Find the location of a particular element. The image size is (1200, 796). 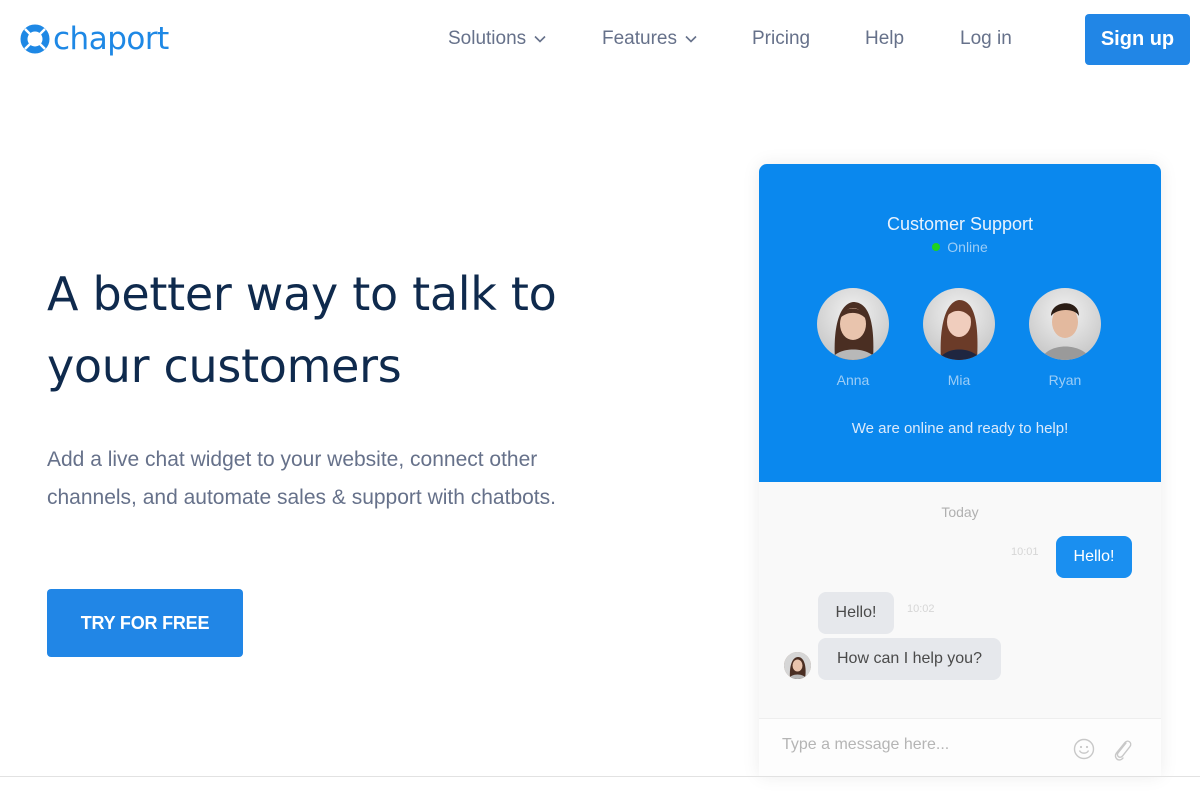

message-outgoing: Hello! is located at coordinates (1094, 557).